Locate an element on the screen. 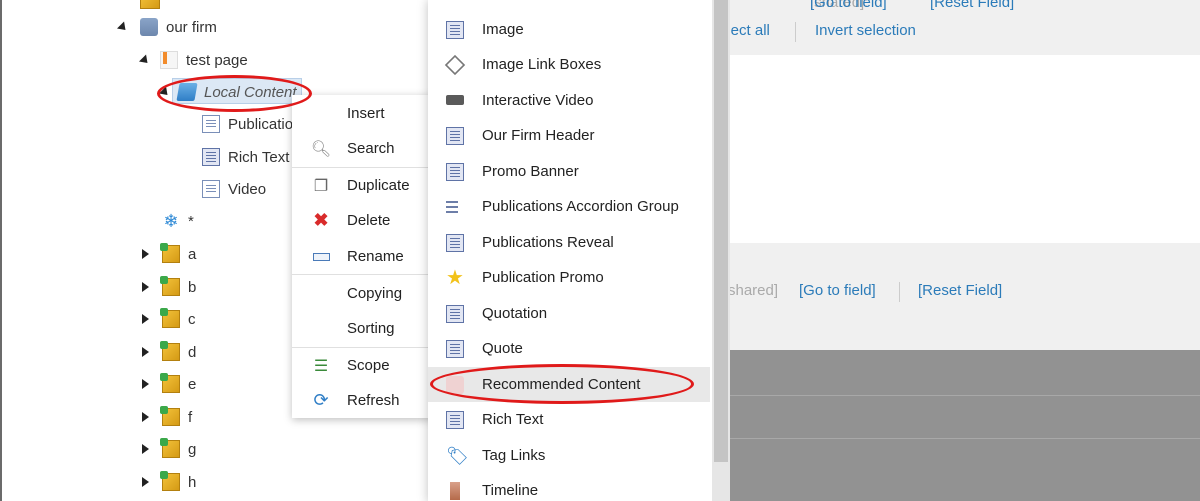 Image resolution: width=1200 pixels, height=501 pixels. video-icon is located at coordinates (455, 100).